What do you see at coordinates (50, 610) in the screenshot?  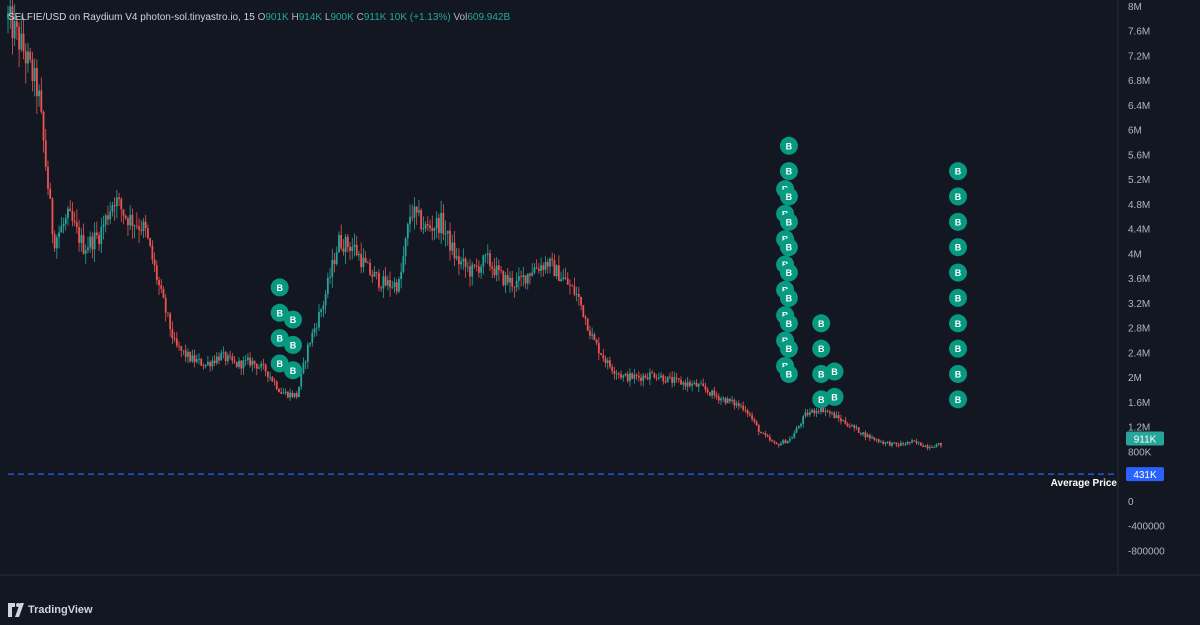 I see `tradingview-brand: TradingView` at bounding box center [50, 610].